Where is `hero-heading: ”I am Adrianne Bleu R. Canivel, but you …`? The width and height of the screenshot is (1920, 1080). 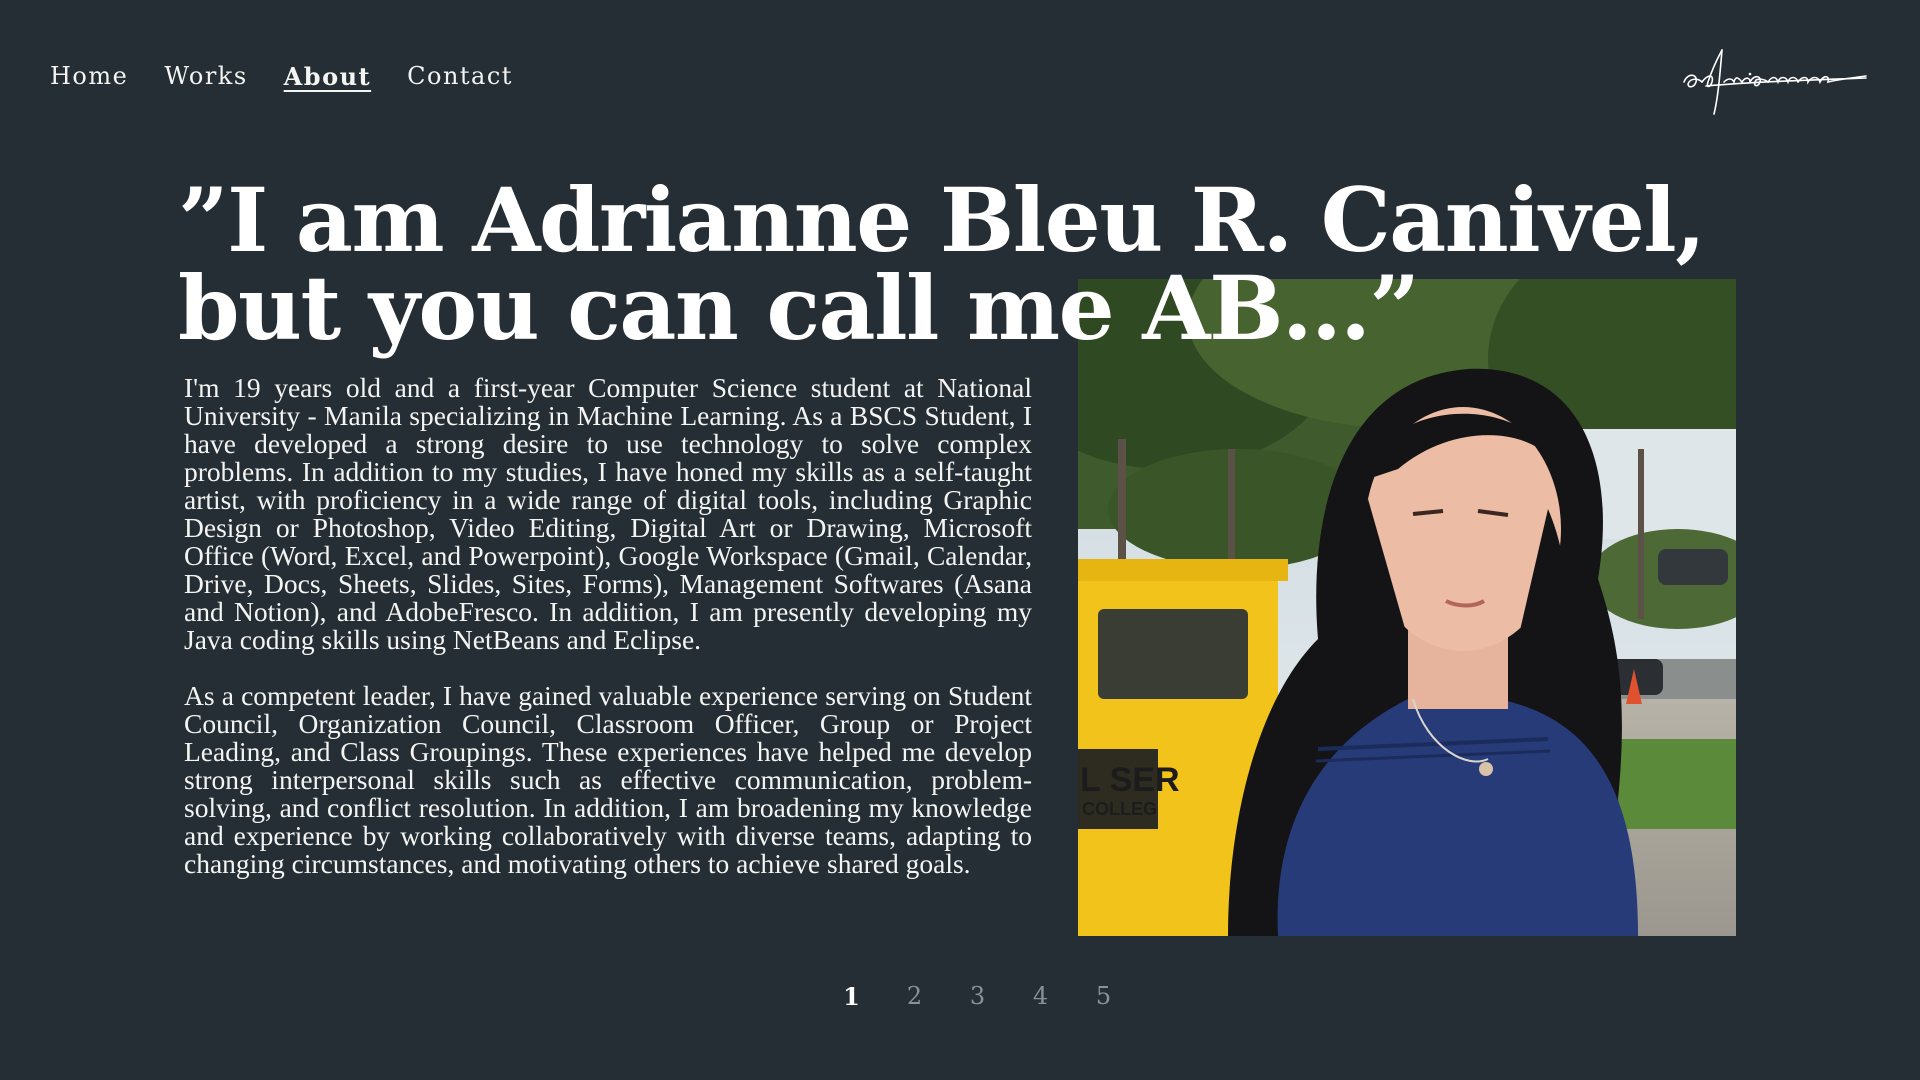
hero-heading: ”I am Adrianne Bleu R. Canivel, but you … is located at coordinates (942, 264).